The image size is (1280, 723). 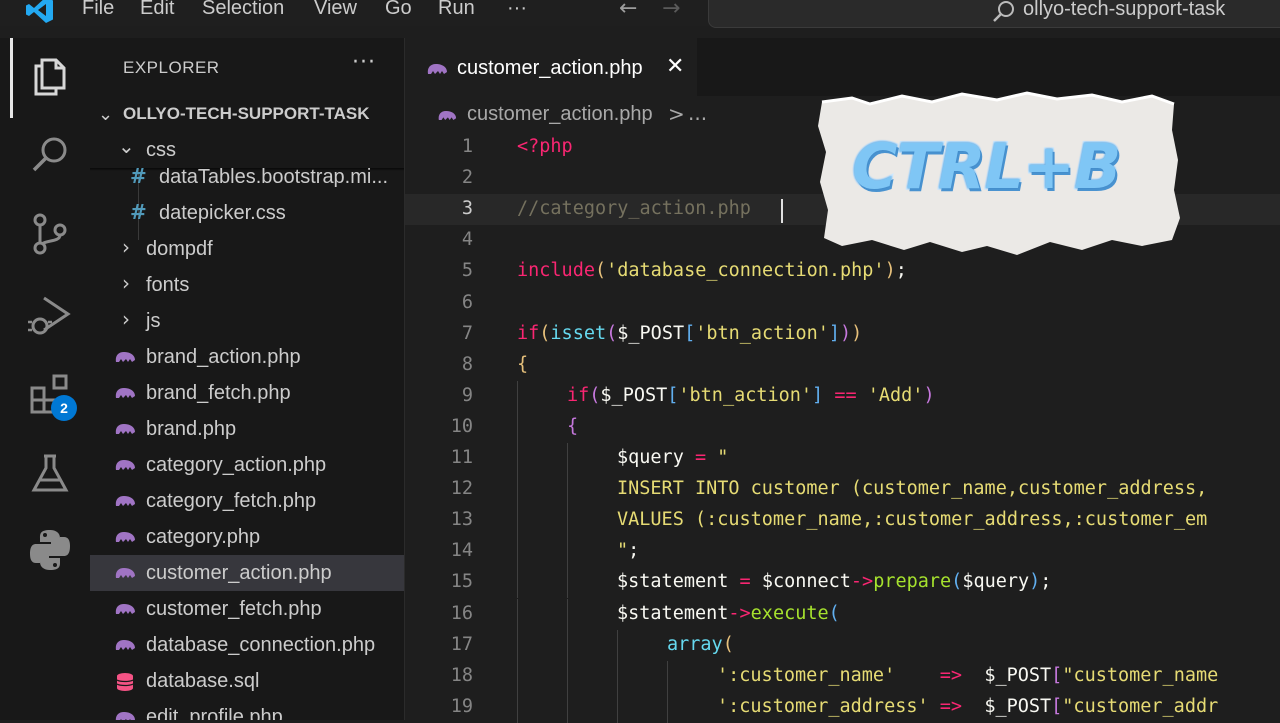 I want to click on code-line: 6, so click(x=842, y=303).